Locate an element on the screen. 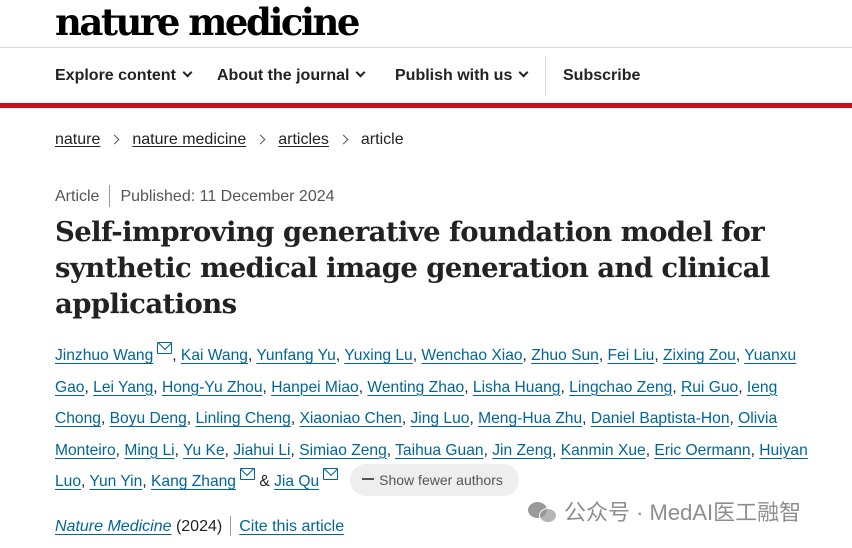  author-link: Linling Cheng is located at coordinates (242, 418).